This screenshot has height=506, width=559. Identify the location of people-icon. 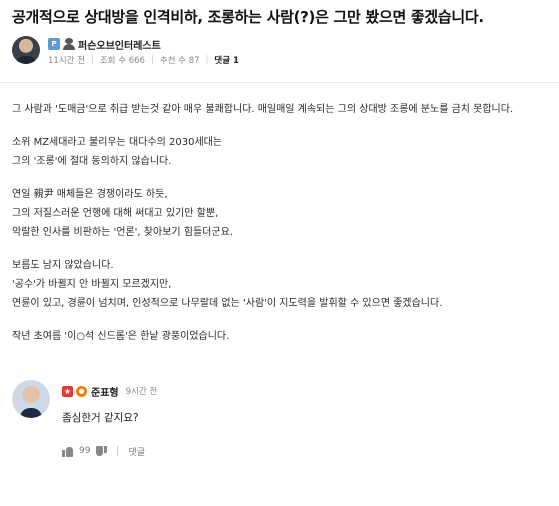
(69, 44).